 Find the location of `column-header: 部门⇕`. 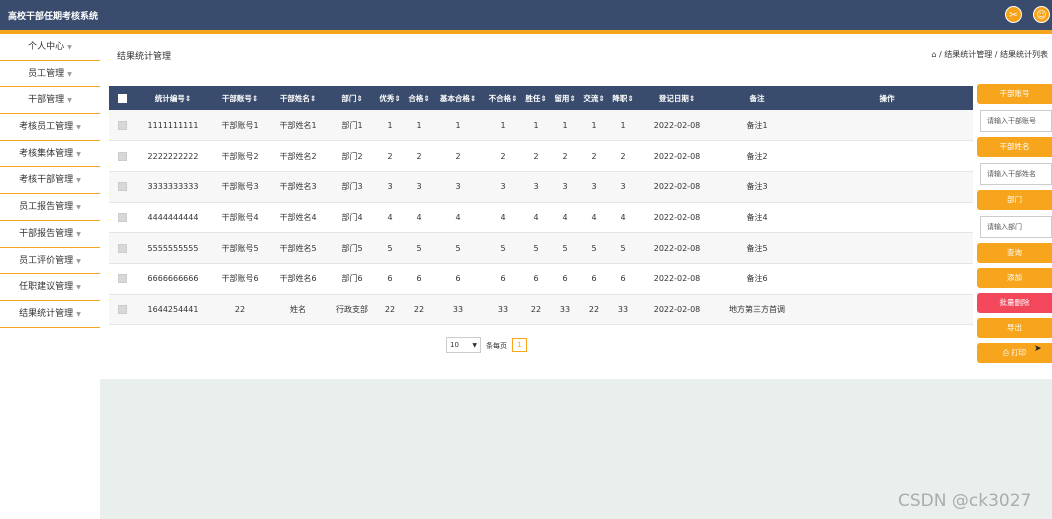

column-header: 部门⇕ is located at coordinates (352, 98).